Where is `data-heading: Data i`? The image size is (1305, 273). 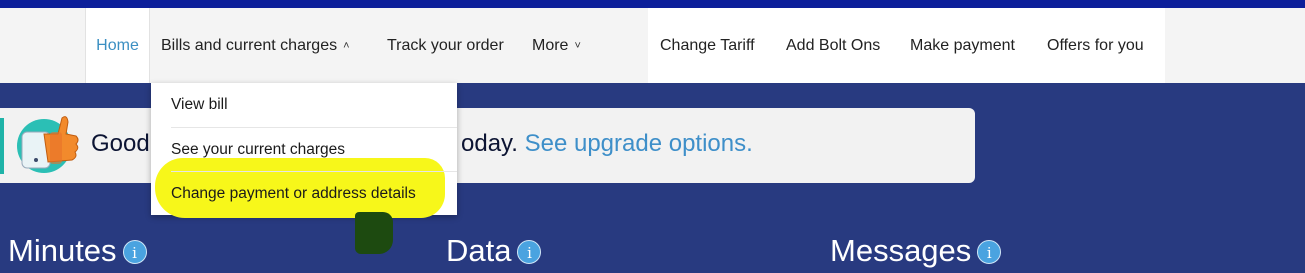 data-heading: Data i is located at coordinates (494, 251).